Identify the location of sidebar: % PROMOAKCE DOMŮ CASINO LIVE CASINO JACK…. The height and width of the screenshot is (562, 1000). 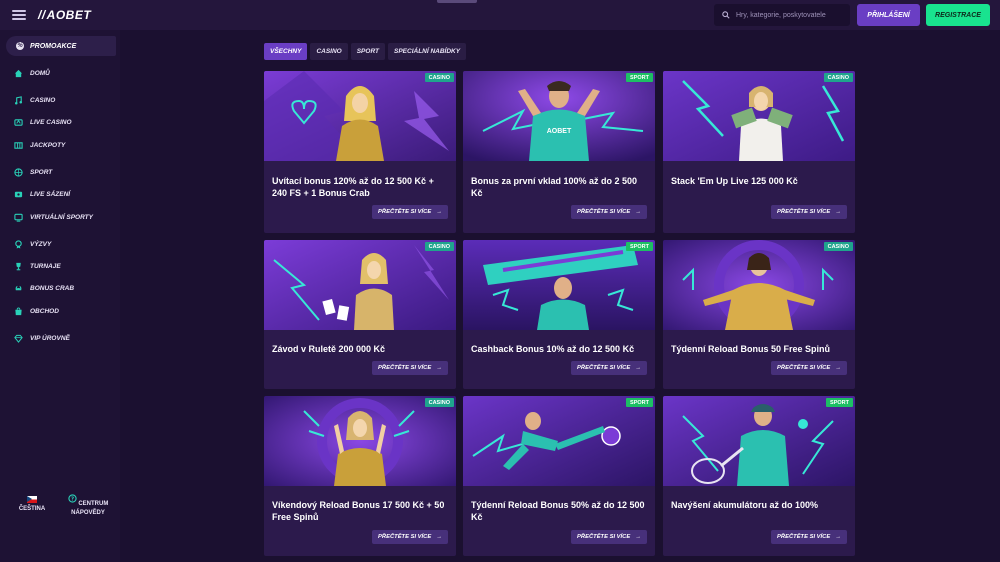
(60, 296).